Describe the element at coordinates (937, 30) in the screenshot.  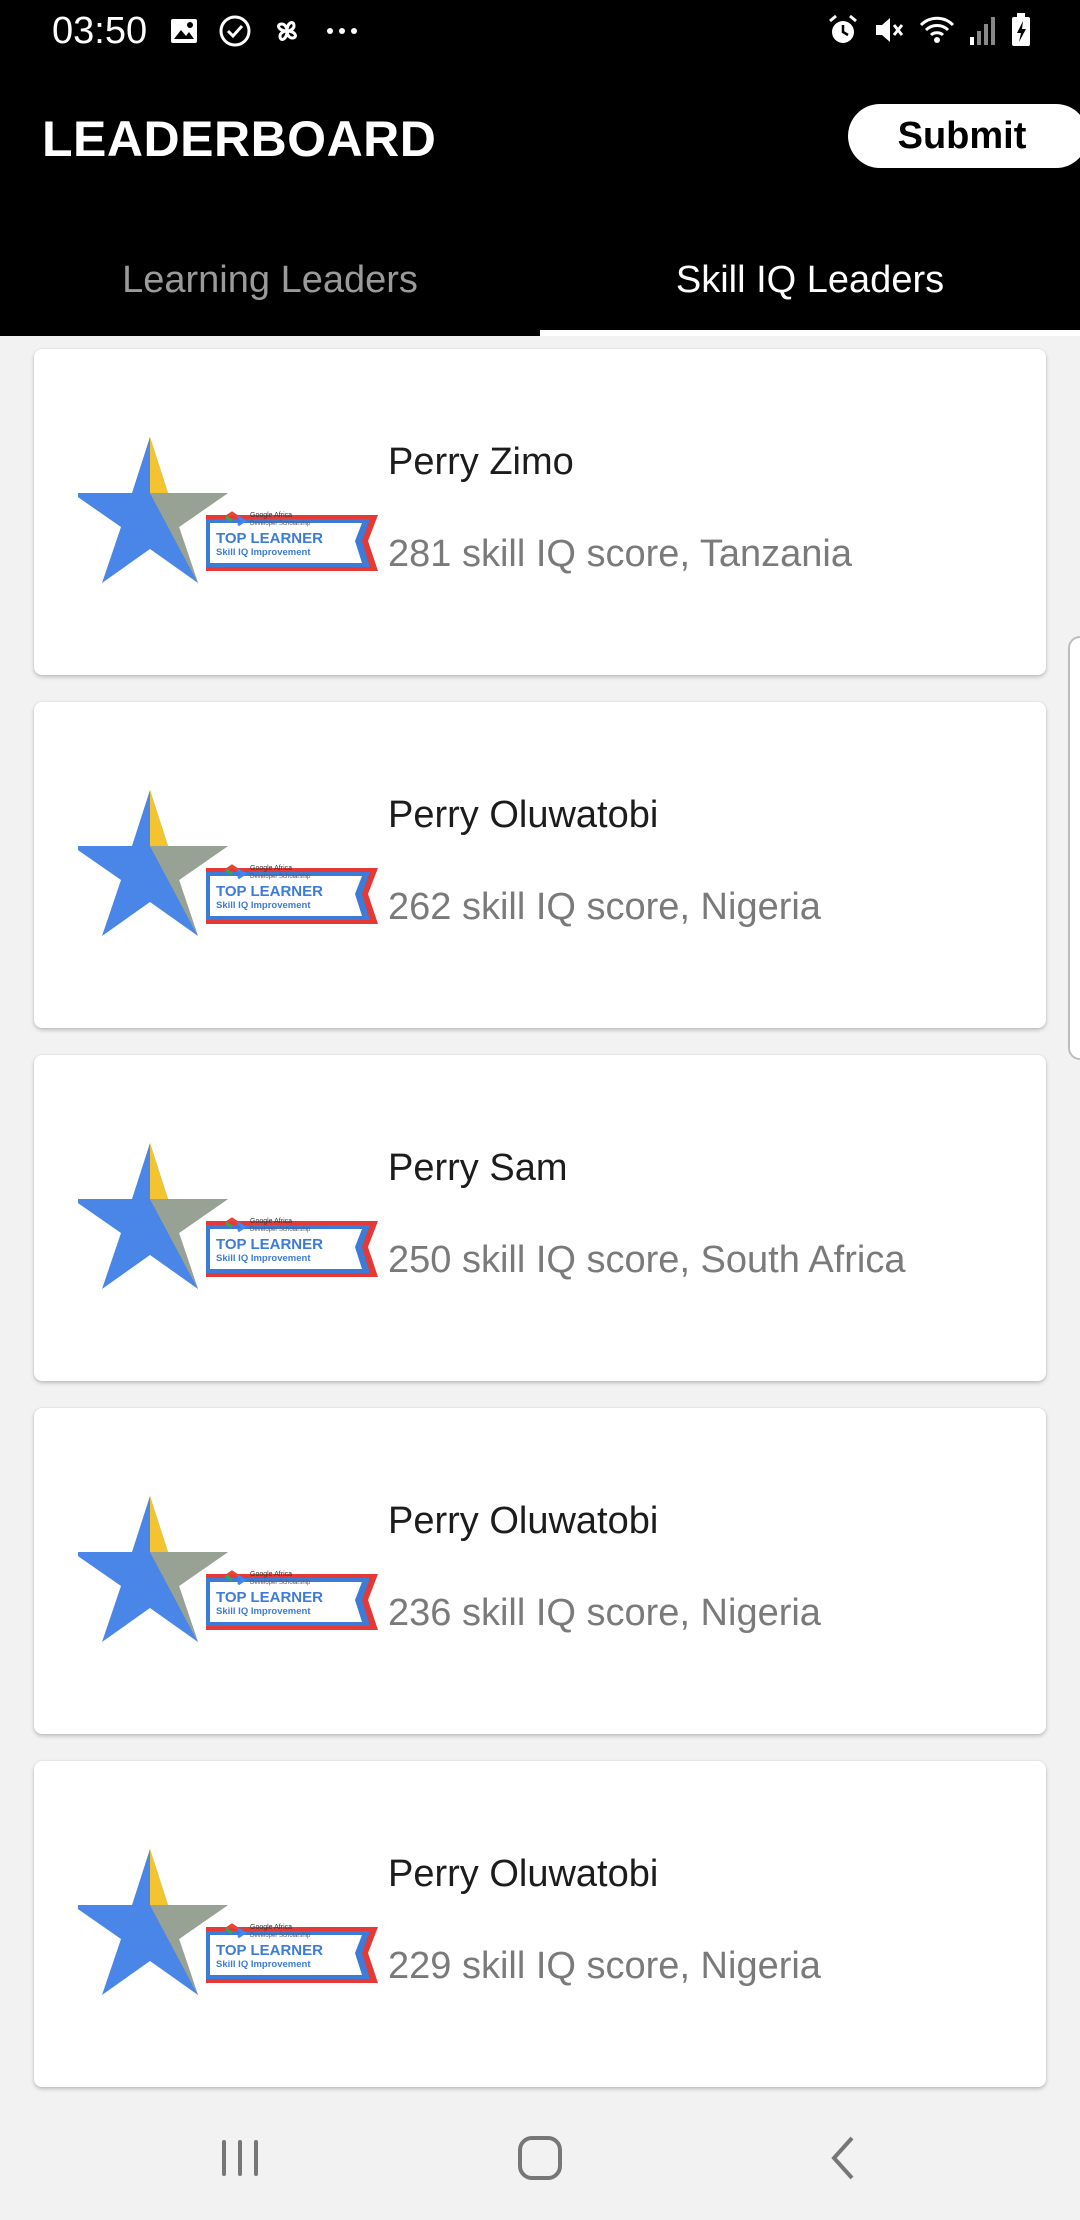
I see `wifi-icon` at that location.